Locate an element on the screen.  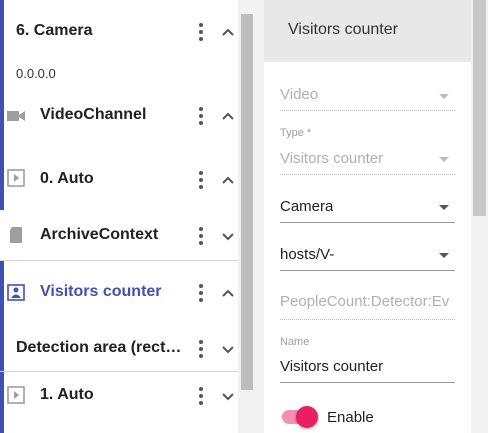
tree-scrollbar is located at coordinates (247, 196).